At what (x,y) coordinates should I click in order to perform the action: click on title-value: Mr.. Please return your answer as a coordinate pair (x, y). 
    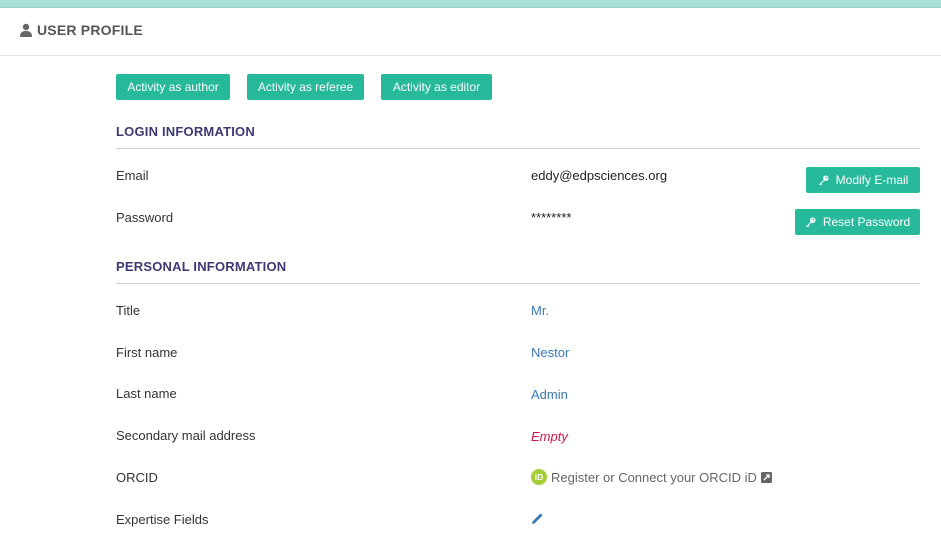
    Looking at the image, I should click on (540, 310).